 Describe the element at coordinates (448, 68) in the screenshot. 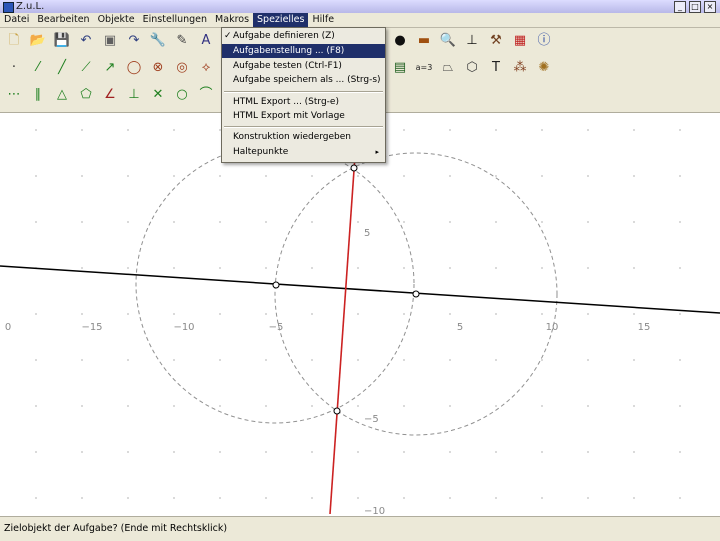

I see `quadrilateral-icon: ⏢` at that location.